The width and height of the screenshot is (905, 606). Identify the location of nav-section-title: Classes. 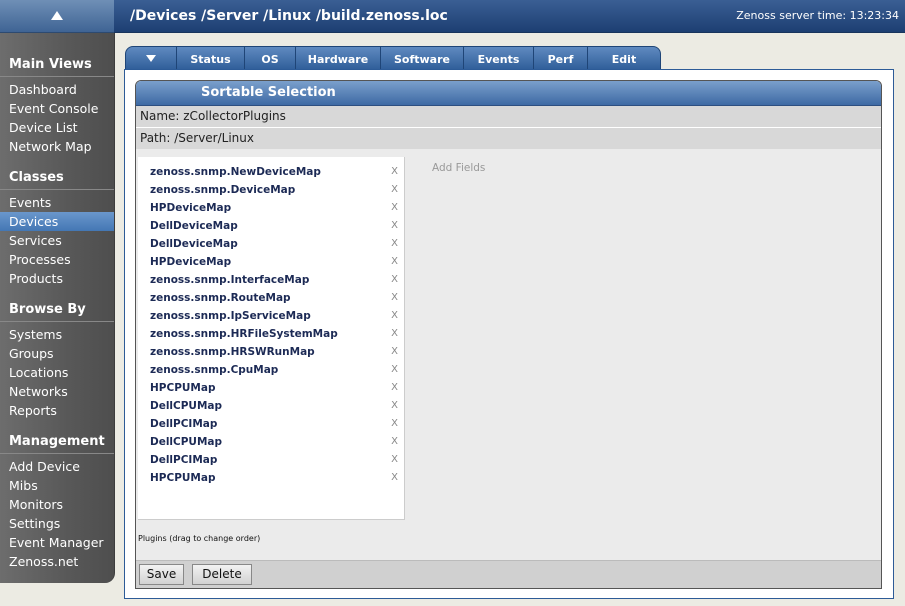
(57, 180).